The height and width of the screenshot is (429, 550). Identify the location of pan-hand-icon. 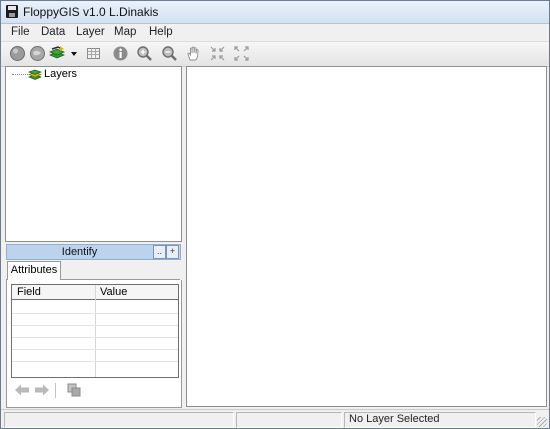
(193, 53).